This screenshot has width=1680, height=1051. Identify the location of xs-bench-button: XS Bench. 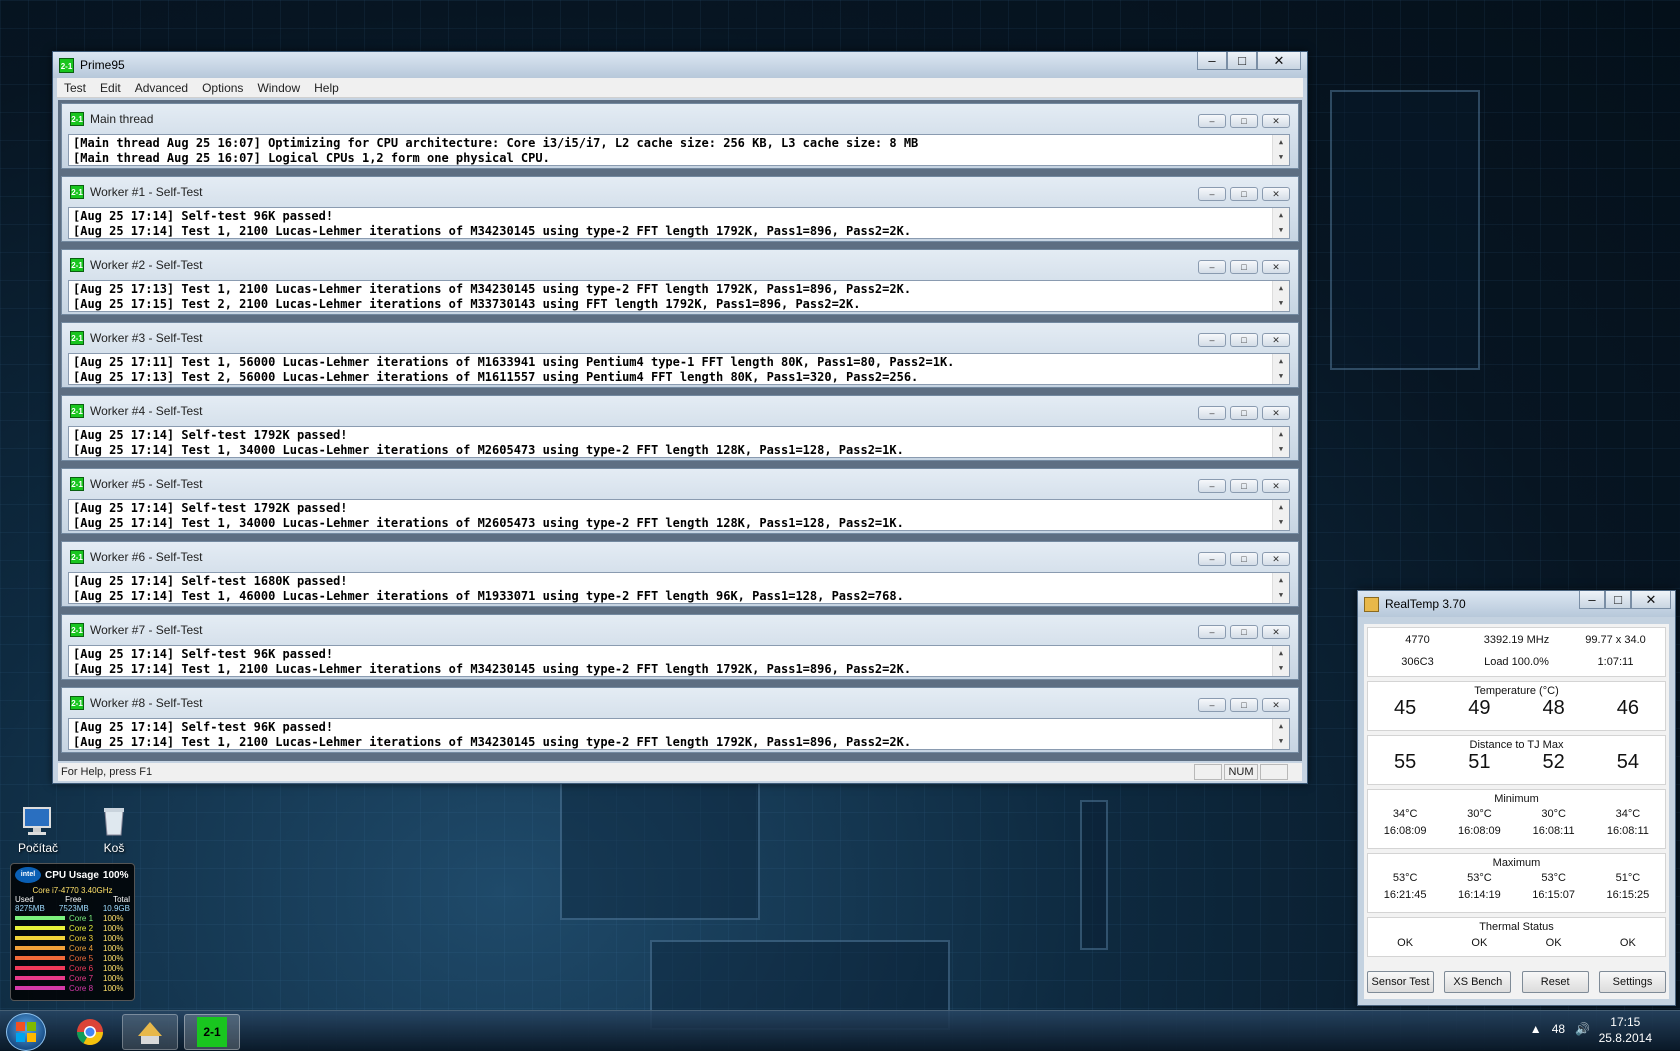
(1478, 982).